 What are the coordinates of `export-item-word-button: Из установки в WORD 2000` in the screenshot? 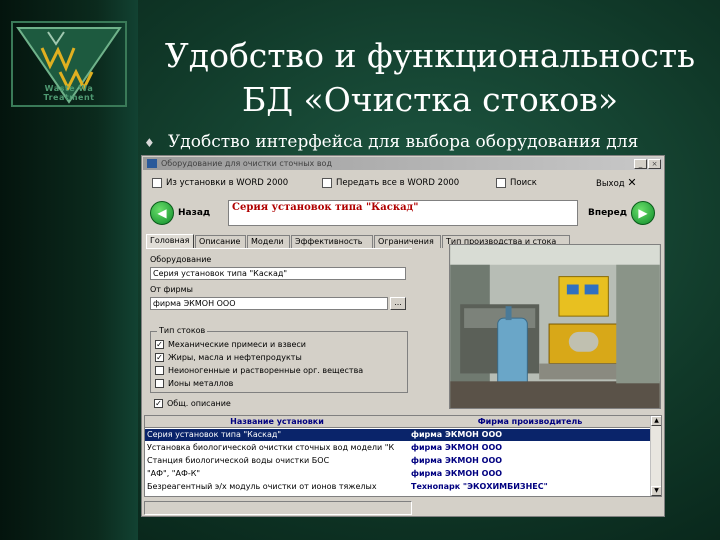 It's located at (220, 183).